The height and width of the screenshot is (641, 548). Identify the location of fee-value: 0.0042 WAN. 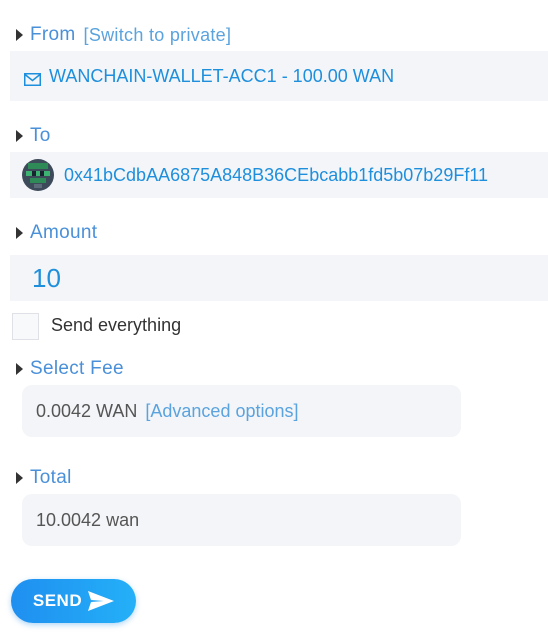
(87, 410).